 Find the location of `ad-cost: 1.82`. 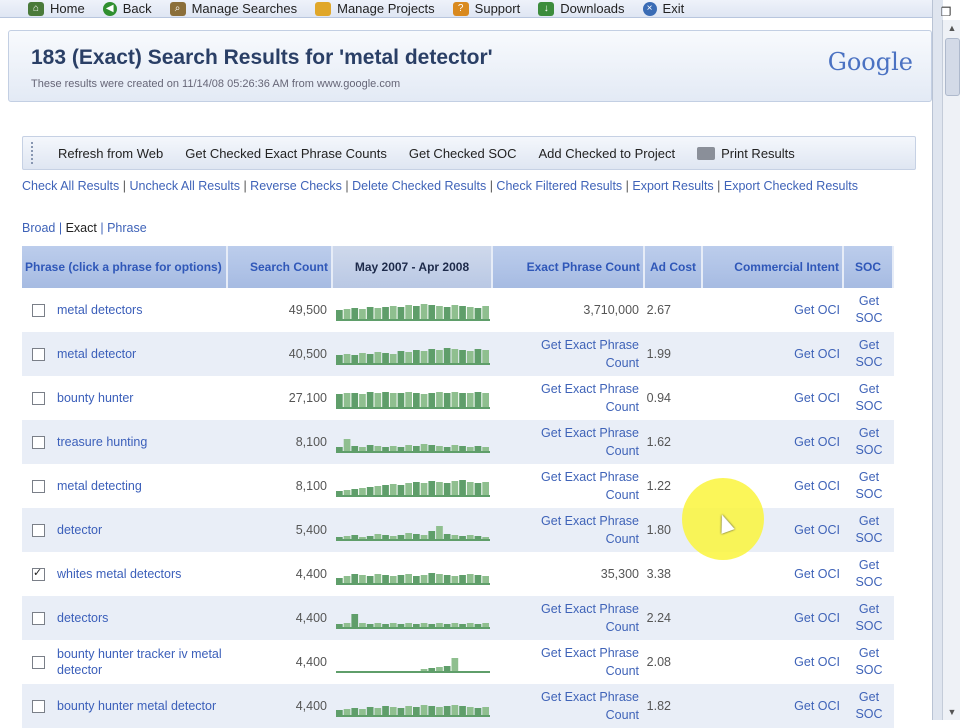

ad-cost: 1.82 is located at coordinates (658, 706).